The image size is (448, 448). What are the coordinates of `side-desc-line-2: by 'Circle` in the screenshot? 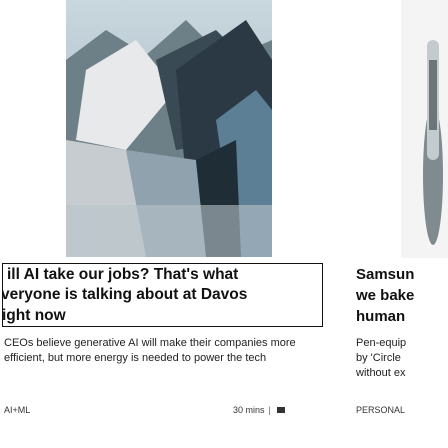 It's located at (378, 358).